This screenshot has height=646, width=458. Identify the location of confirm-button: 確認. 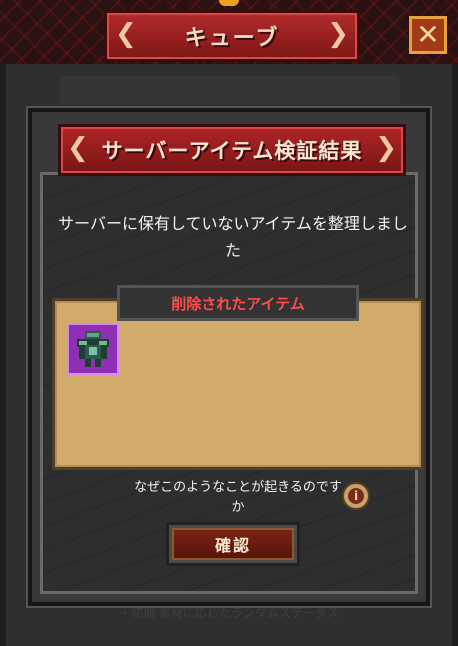
(233, 544).